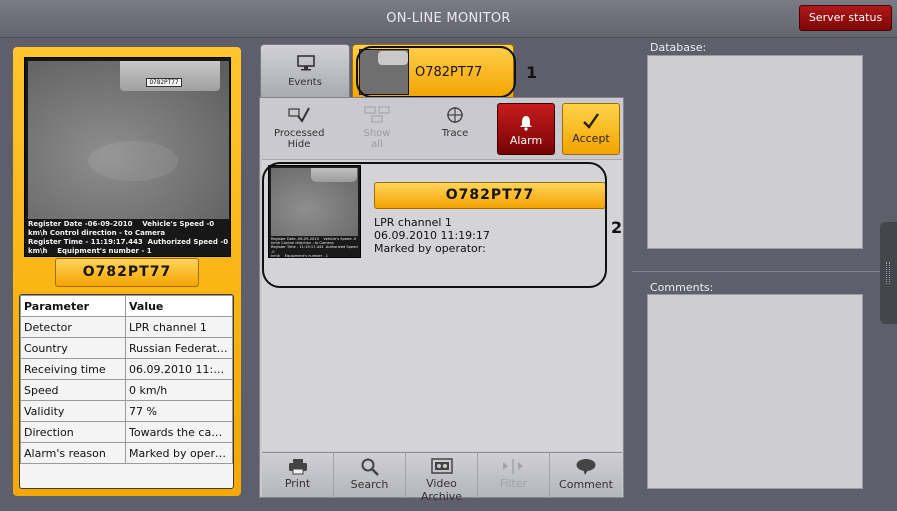  What do you see at coordinates (755, 152) in the screenshot?
I see `database-panel` at bounding box center [755, 152].